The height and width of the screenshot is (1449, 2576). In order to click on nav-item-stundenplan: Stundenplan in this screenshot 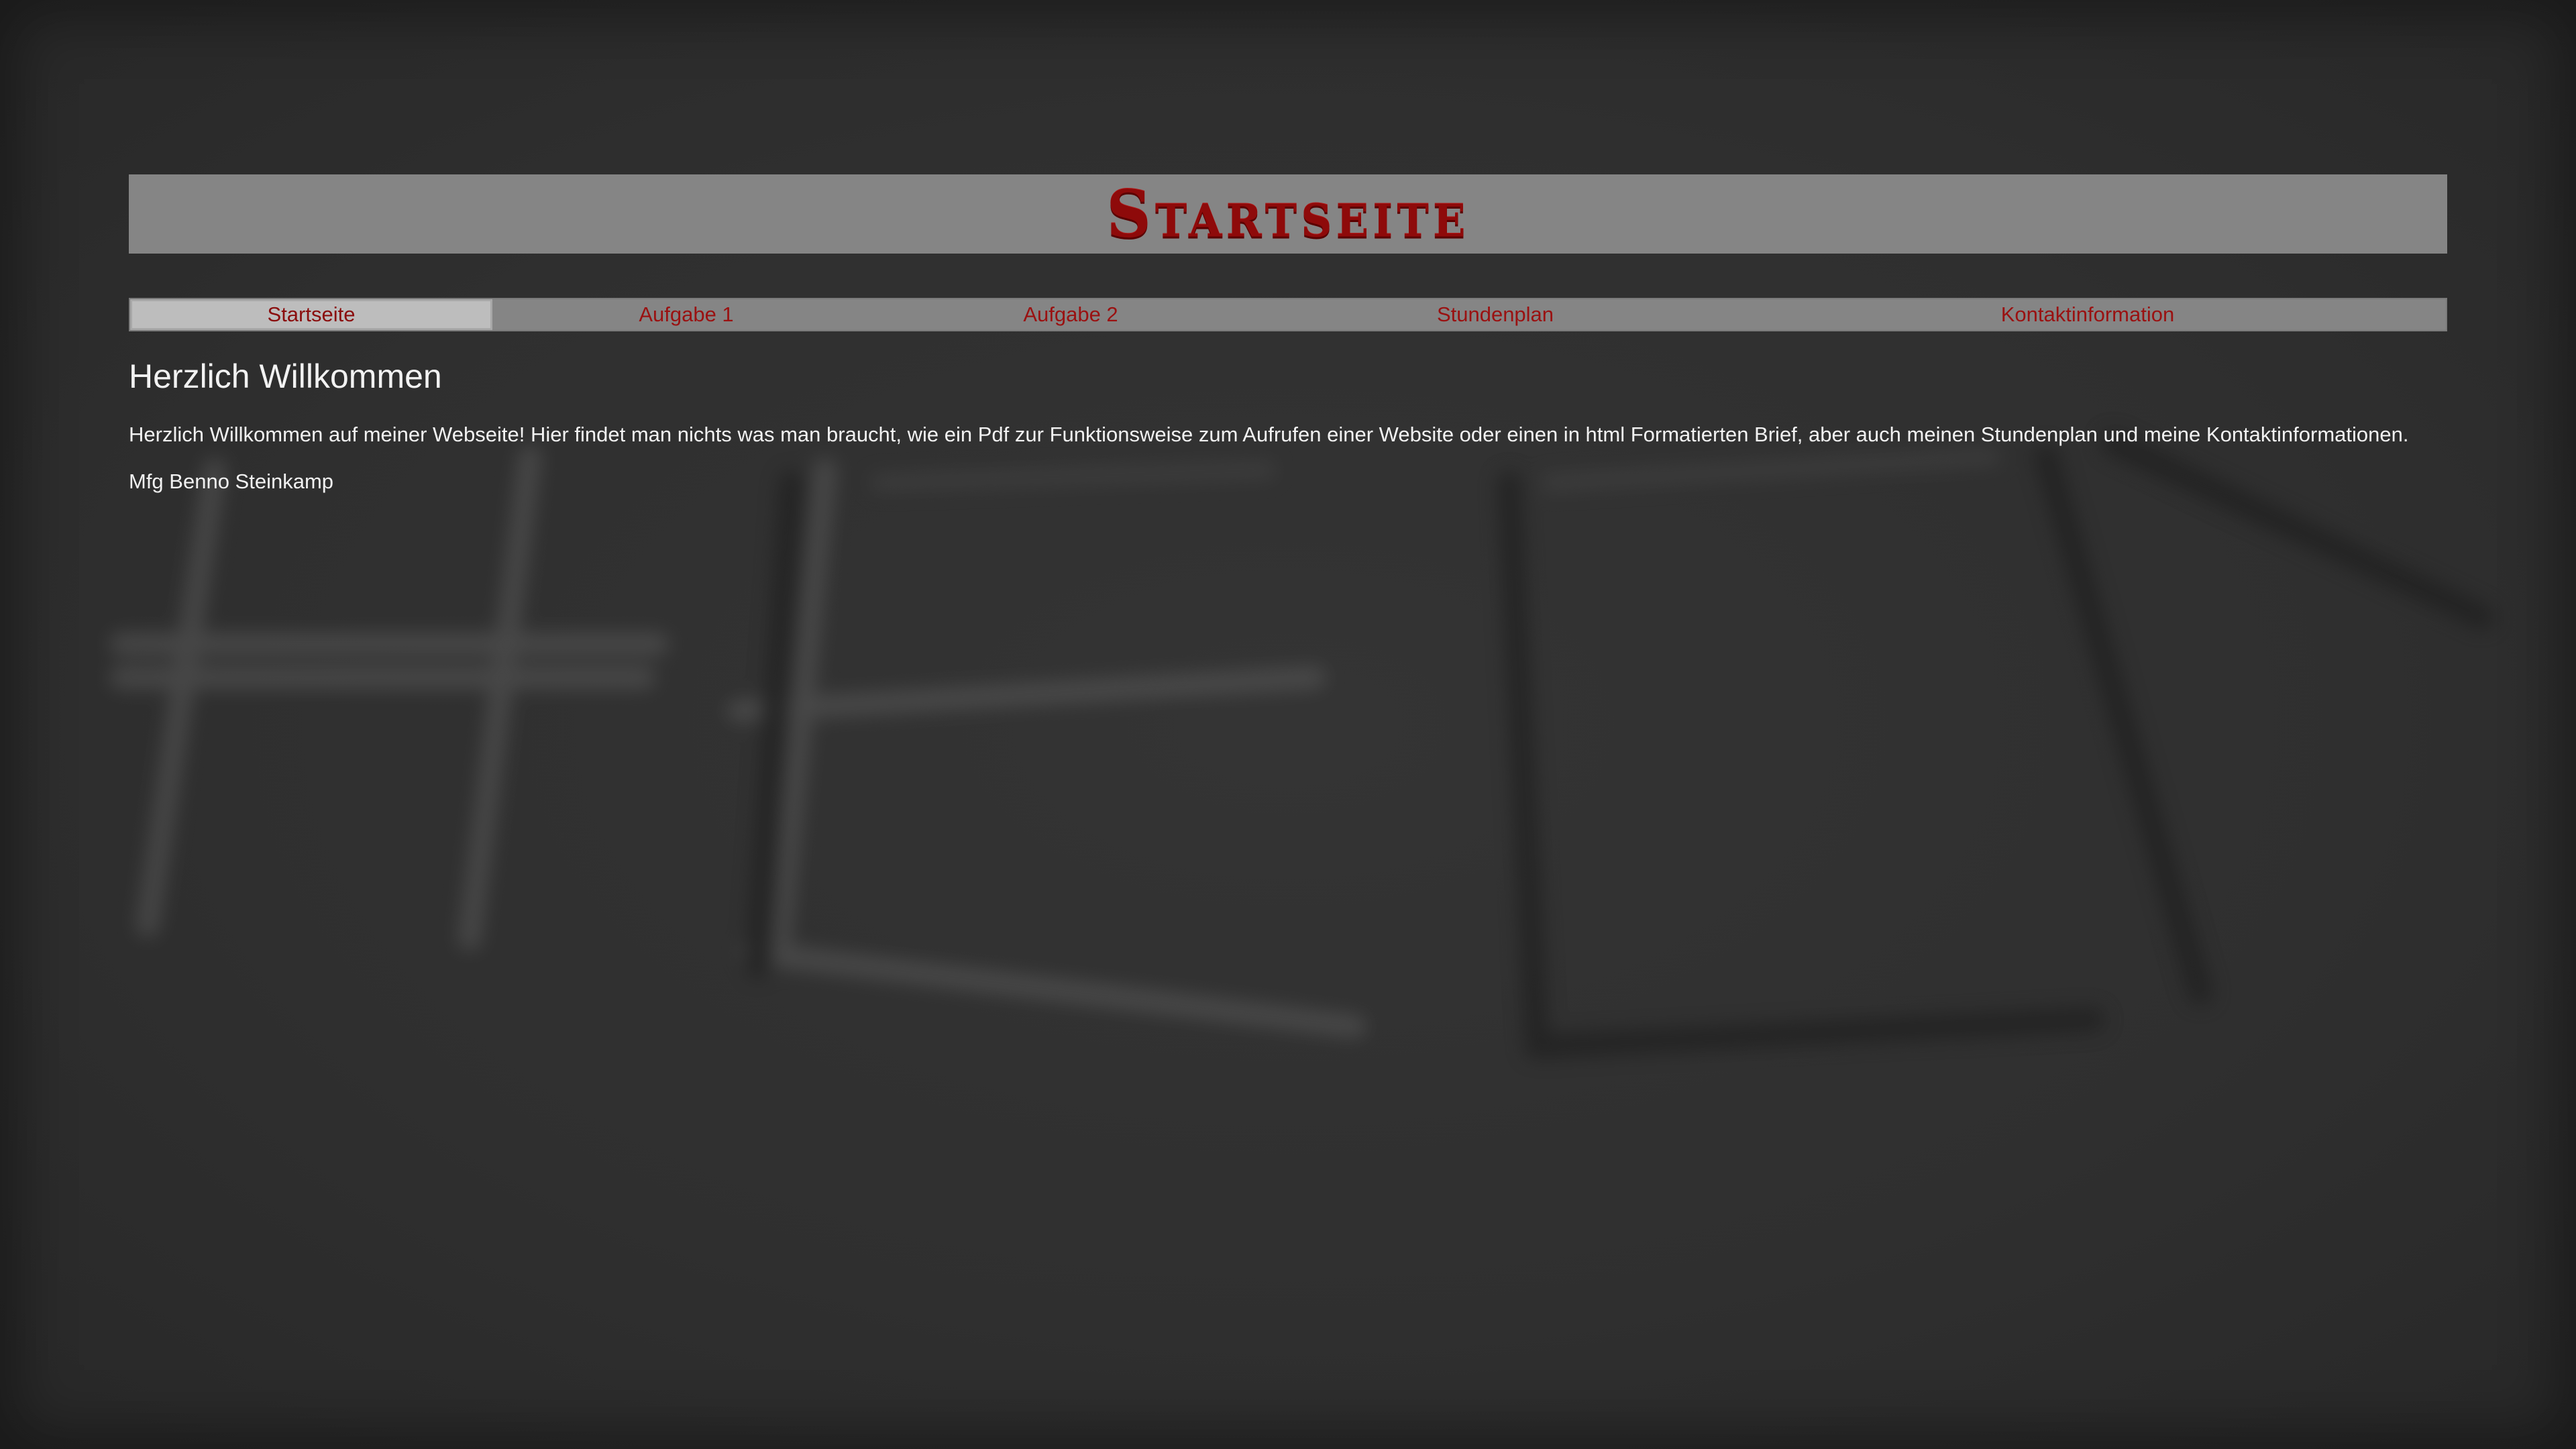, I will do `click(1495, 314)`.